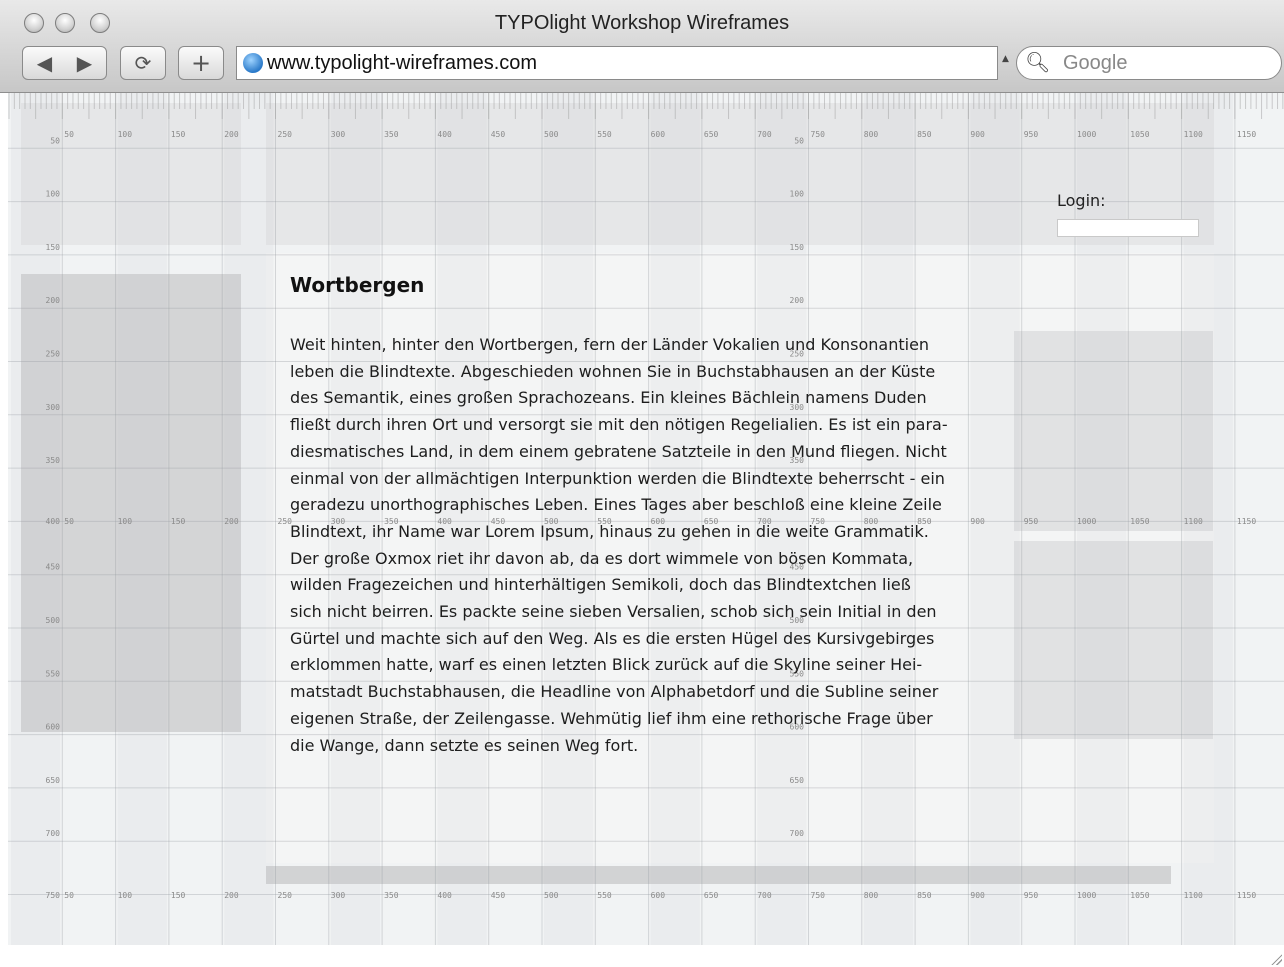 The width and height of the screenshot is (1284, 967). What do you see at coordinates (551, 134) in the screenshot?
I see `ruler-x-label: 500` at bounding box center [551, 134].